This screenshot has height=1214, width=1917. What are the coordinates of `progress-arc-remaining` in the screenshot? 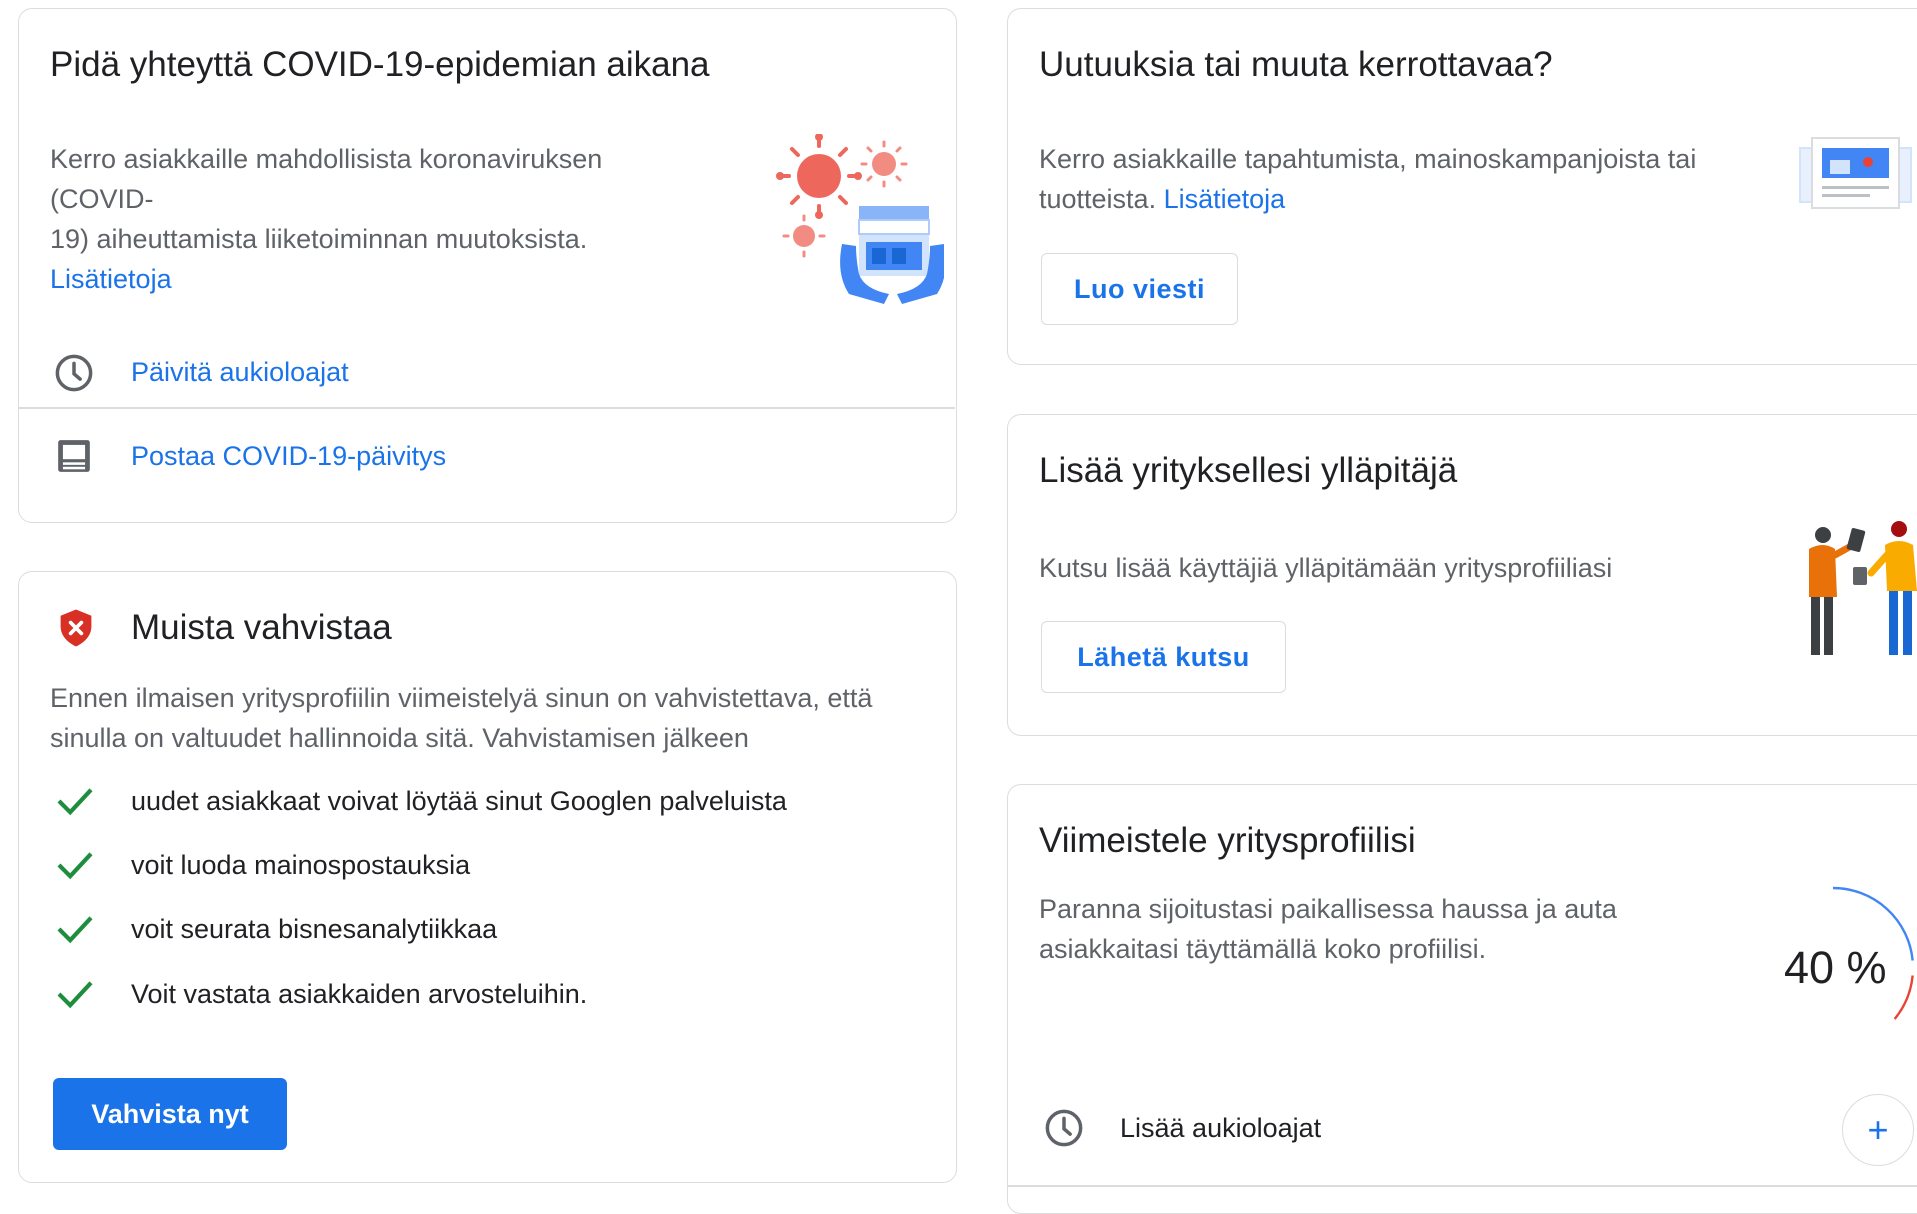 It's located at (1903, 997).